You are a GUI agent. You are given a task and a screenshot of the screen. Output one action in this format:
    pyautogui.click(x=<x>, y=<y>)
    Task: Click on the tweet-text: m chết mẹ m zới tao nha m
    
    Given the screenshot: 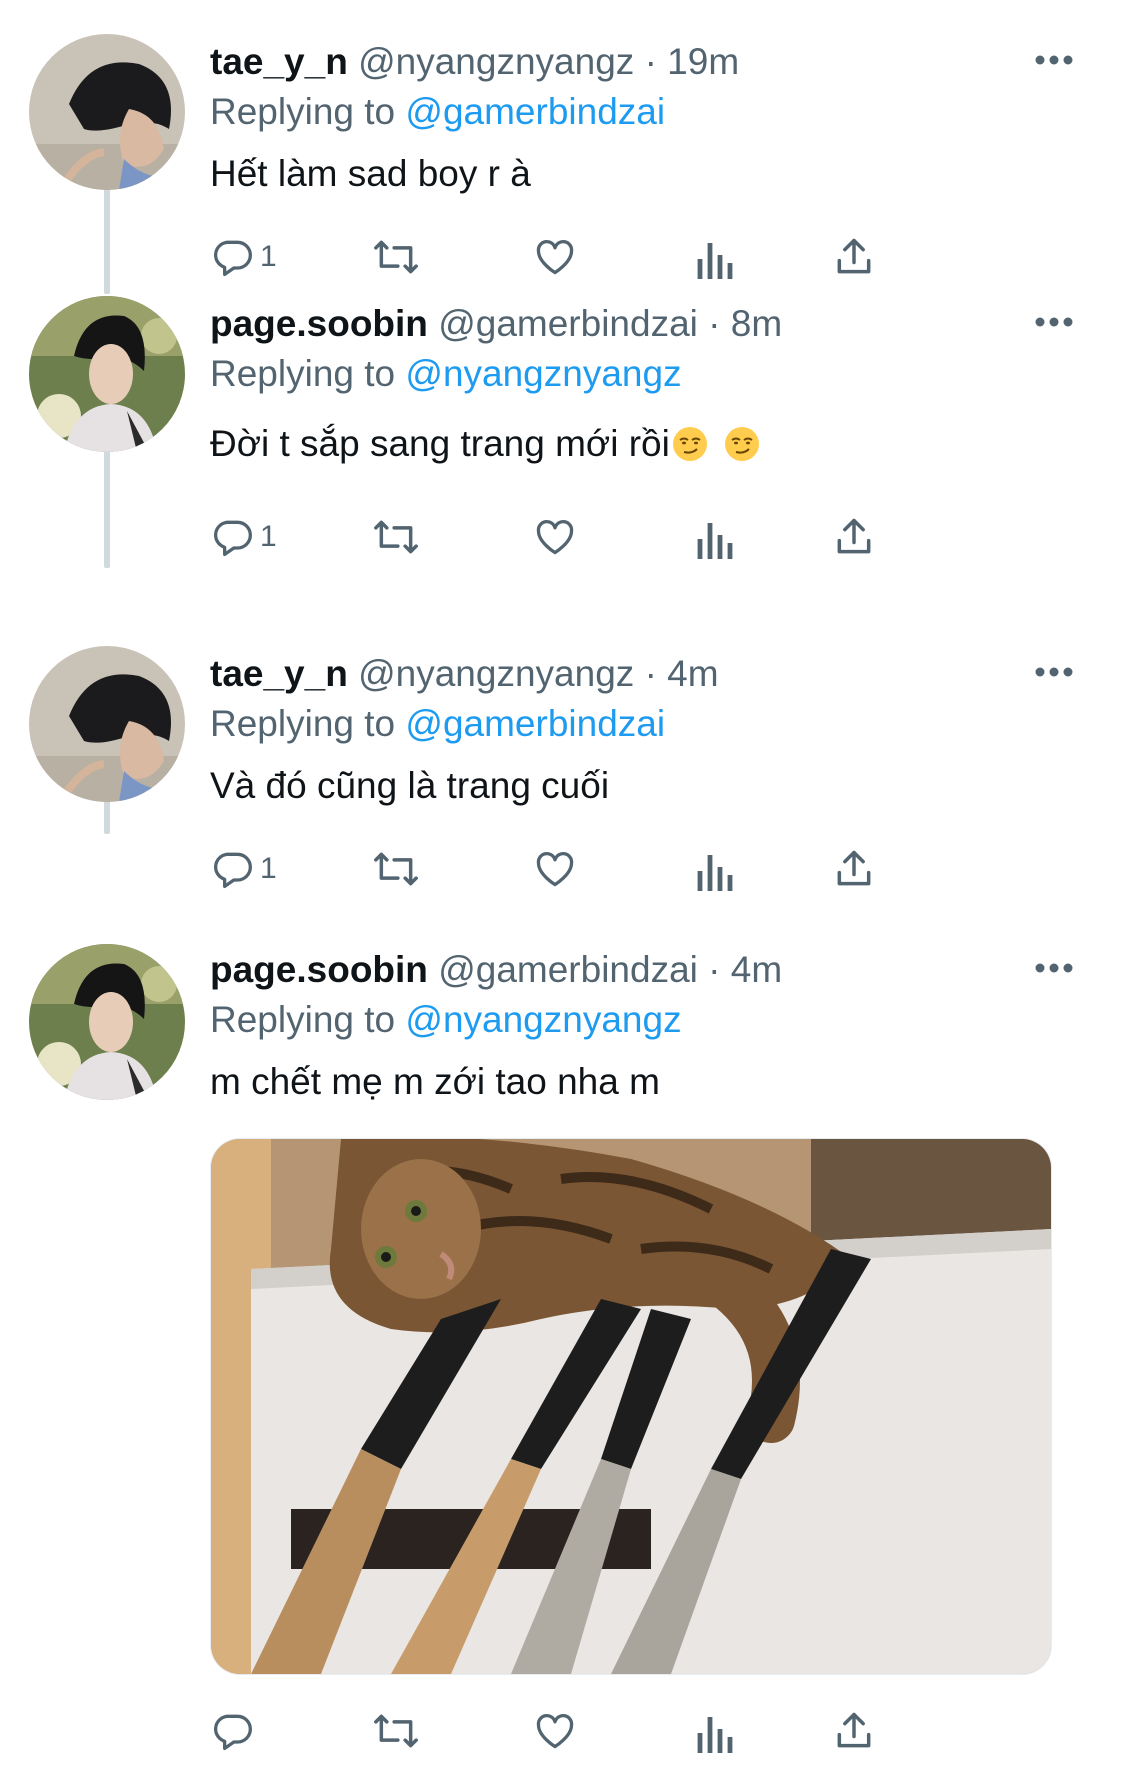 What is the action you would take?
    pyautogui.click(x=435, y=1081)
    